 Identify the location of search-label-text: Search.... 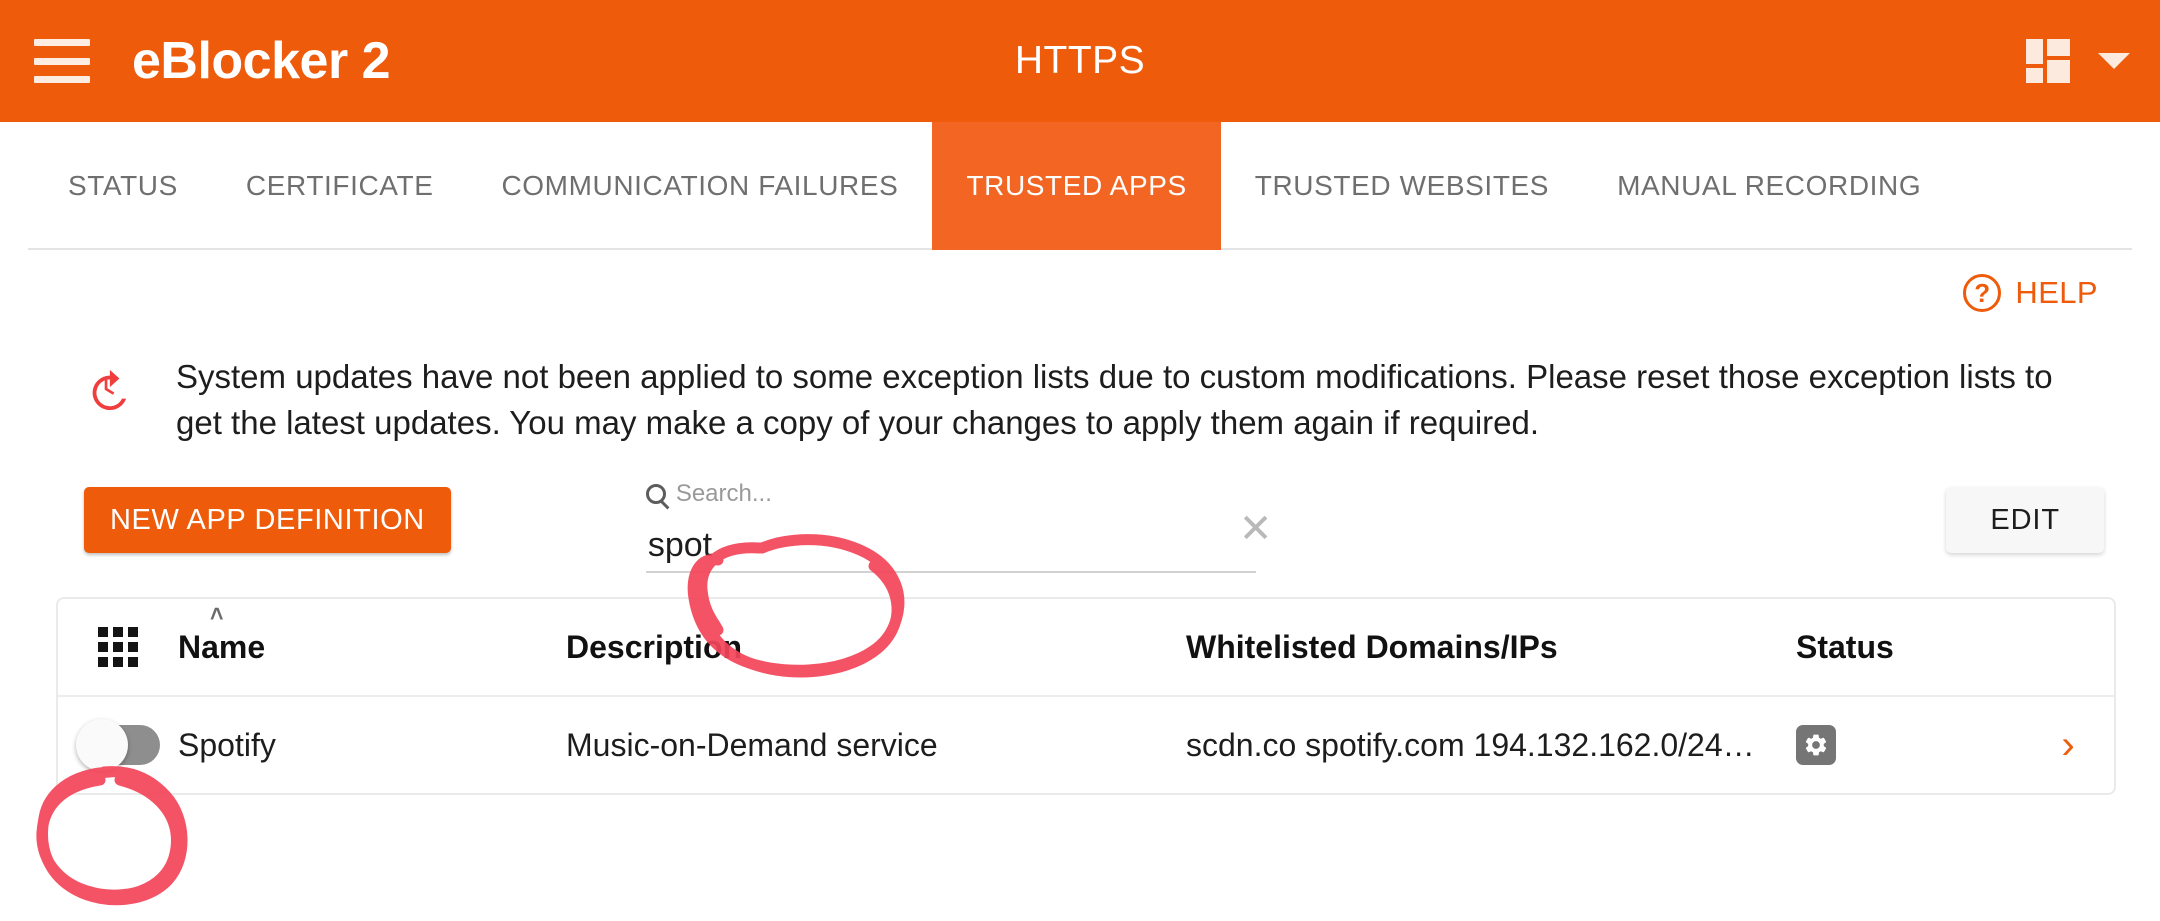
(723, 494).